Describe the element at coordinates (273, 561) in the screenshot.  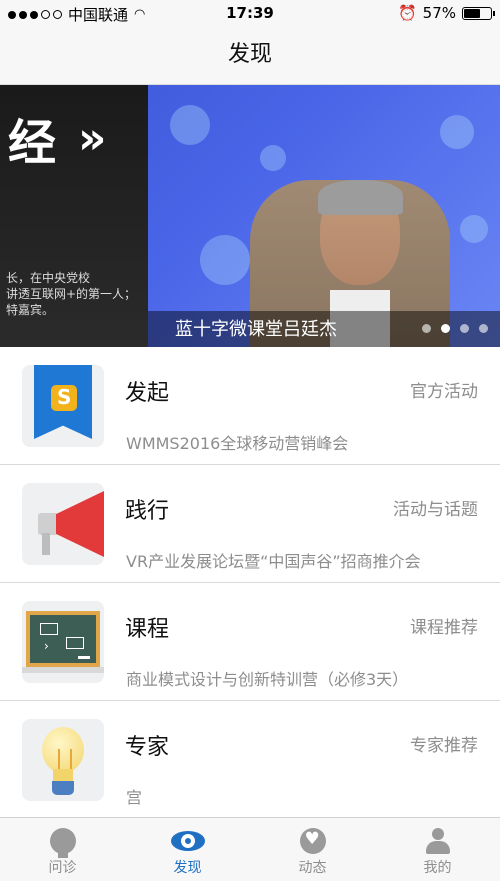
I see `item-description: VR产业发展论坛暨“中国声谷”招商推介会` at that location.